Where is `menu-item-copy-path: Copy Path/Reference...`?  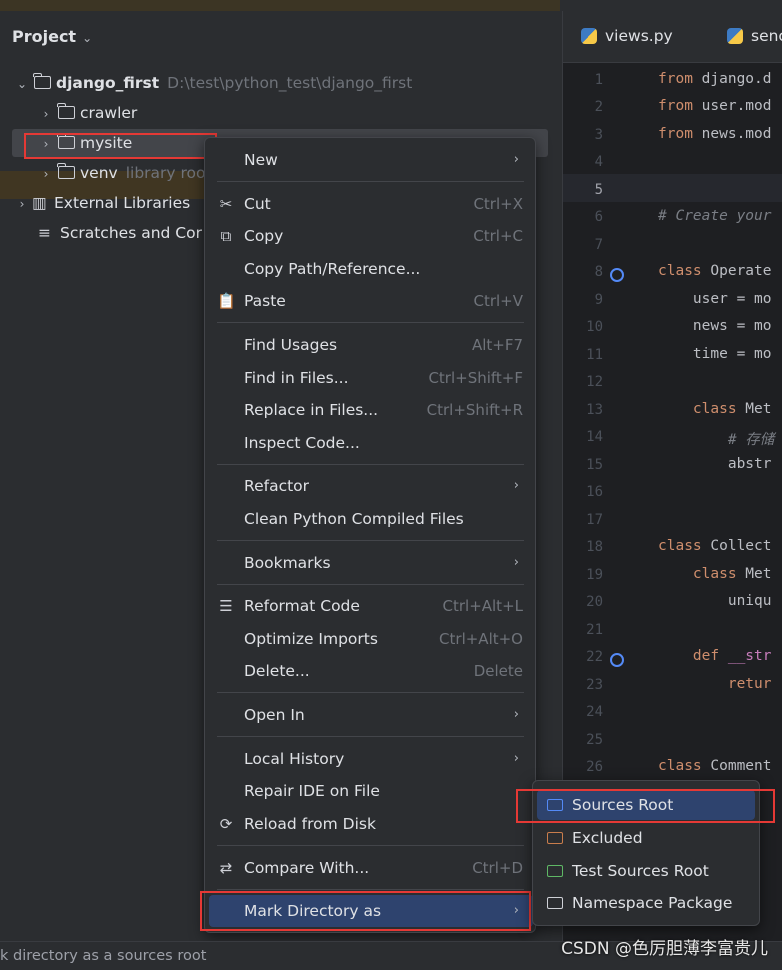 menu-item-copy-path: Copy Path/Reference... is located at coordinates (370, 269).